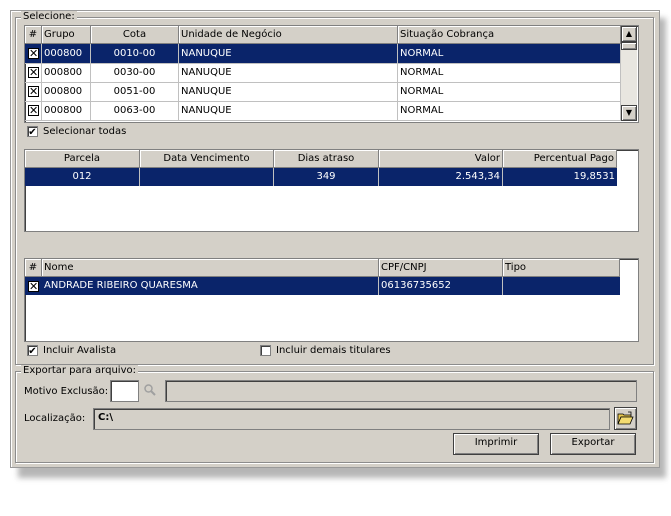 The width and height of the screenshot is (671, 516). What do you see at coordinates (629, 34) in the screenshot?
I see `scroll-up-button: ▲` at bounding box center [629, 34].